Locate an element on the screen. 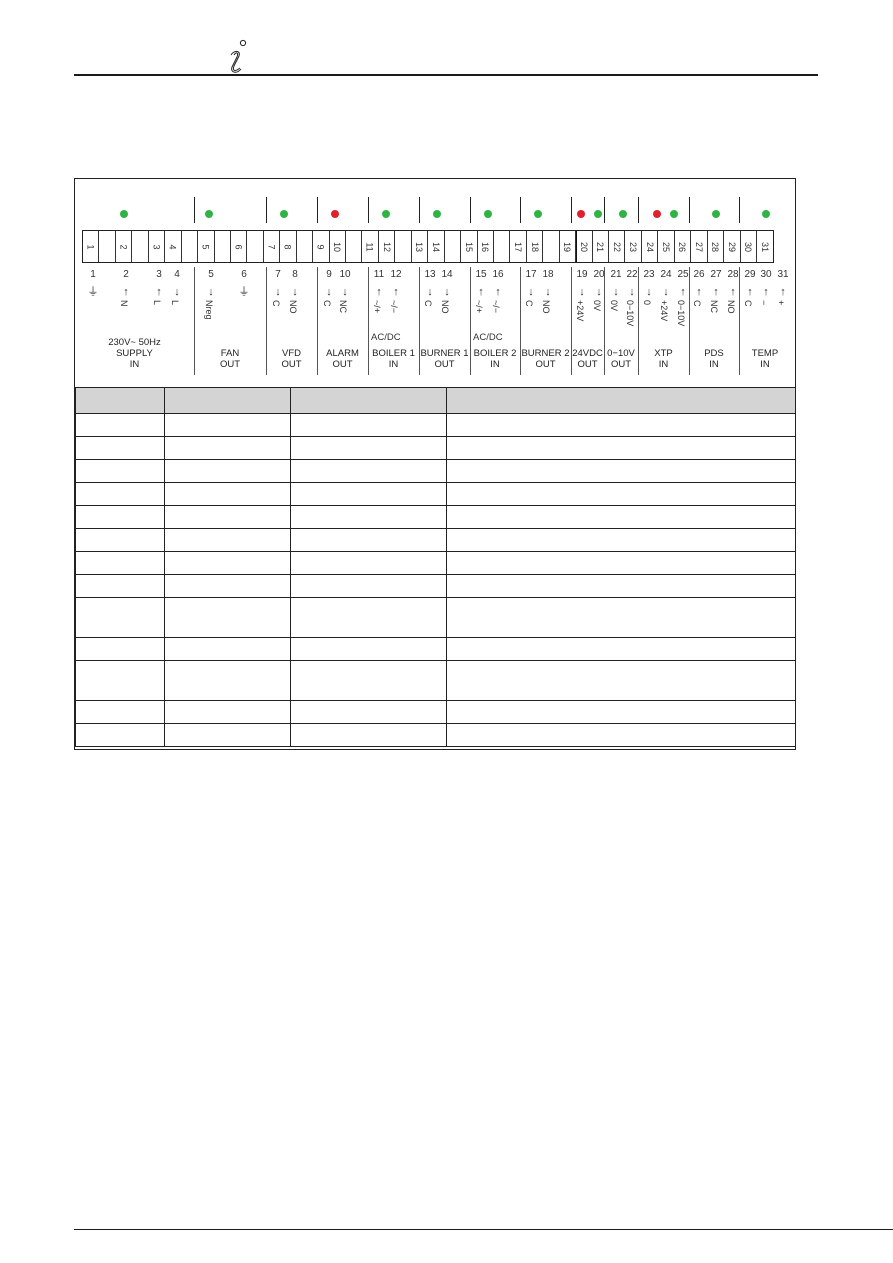 The width and height of the screenshot is (893, 1263). terminal-number: 27 is located at coordinates (716, 274).